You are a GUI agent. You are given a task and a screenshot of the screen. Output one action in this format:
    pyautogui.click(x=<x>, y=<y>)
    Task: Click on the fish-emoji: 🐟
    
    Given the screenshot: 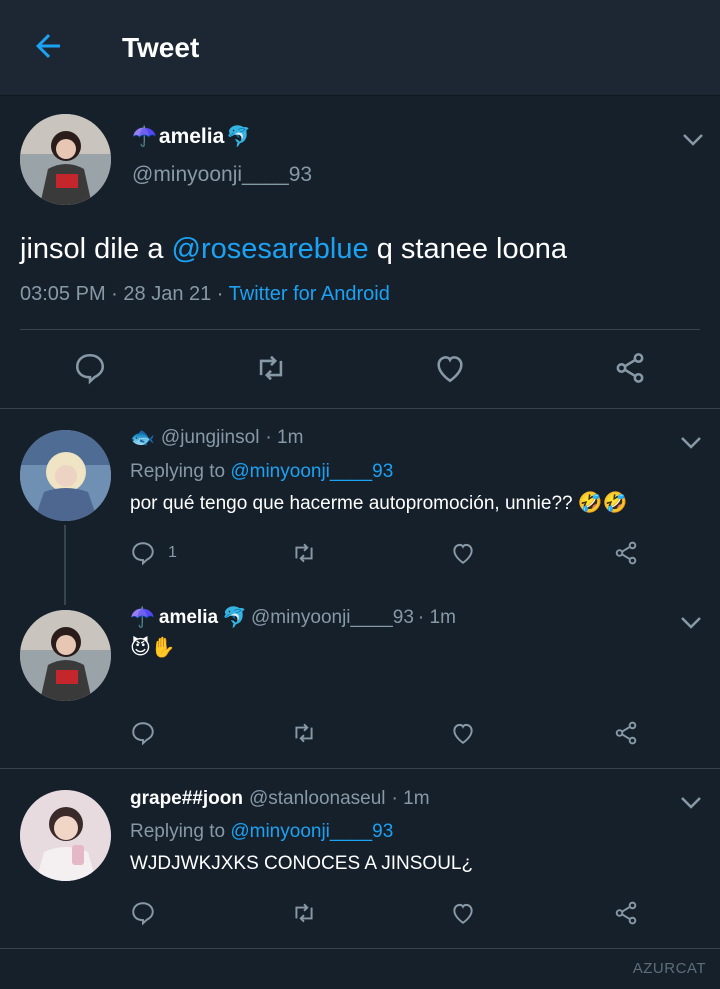 What is the action you would take?
    pyautogui.click(x=142, y=438)
    